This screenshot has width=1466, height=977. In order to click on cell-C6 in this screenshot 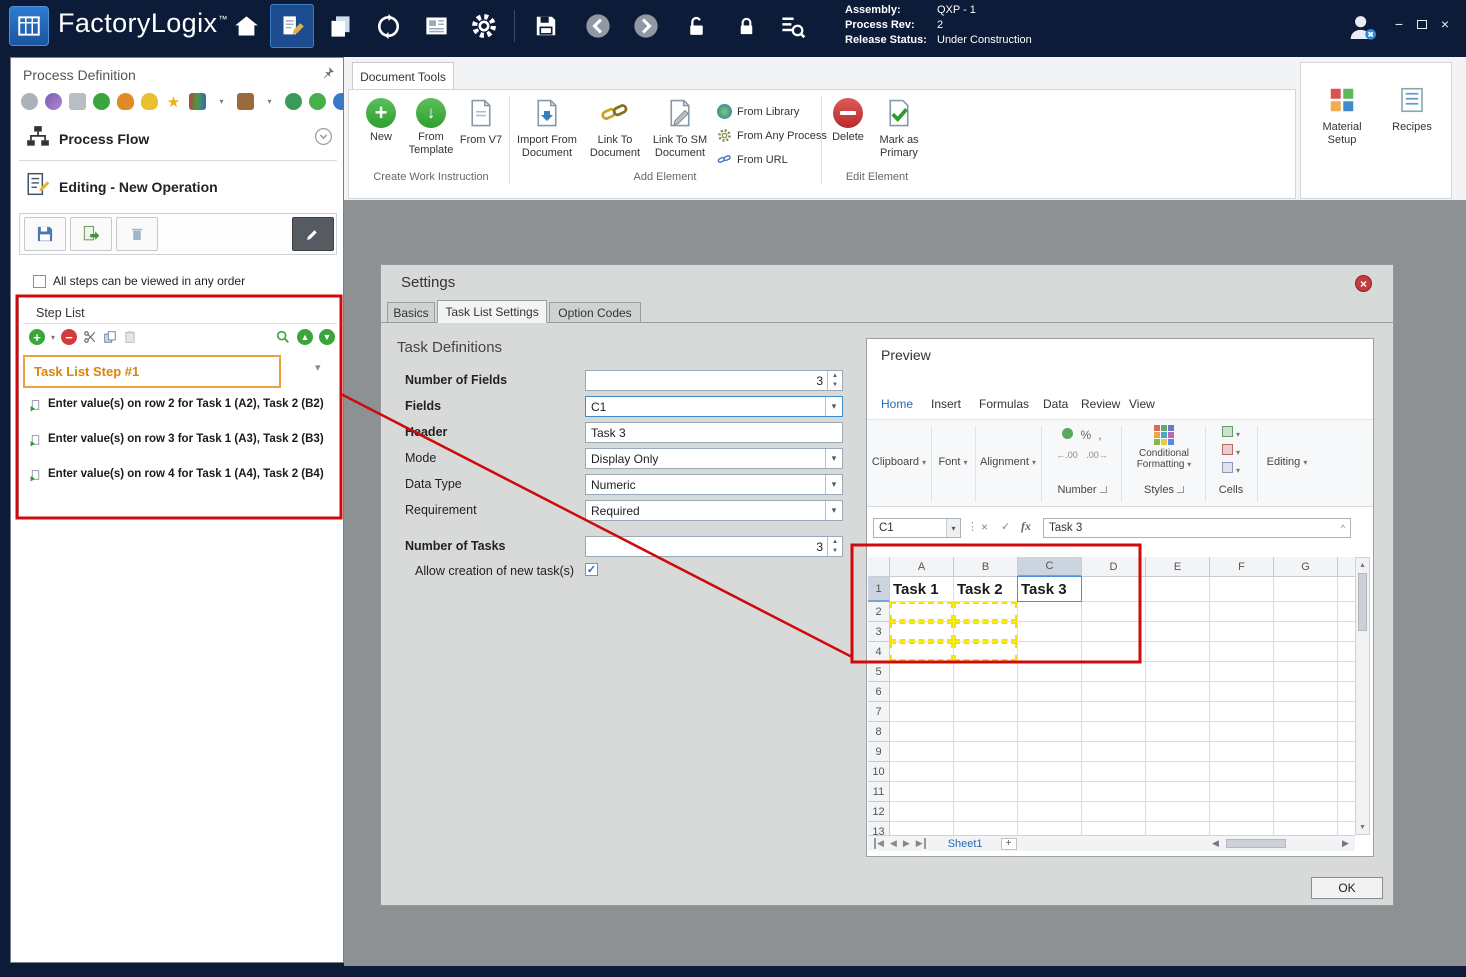, I will do `click(1050, 692)`.